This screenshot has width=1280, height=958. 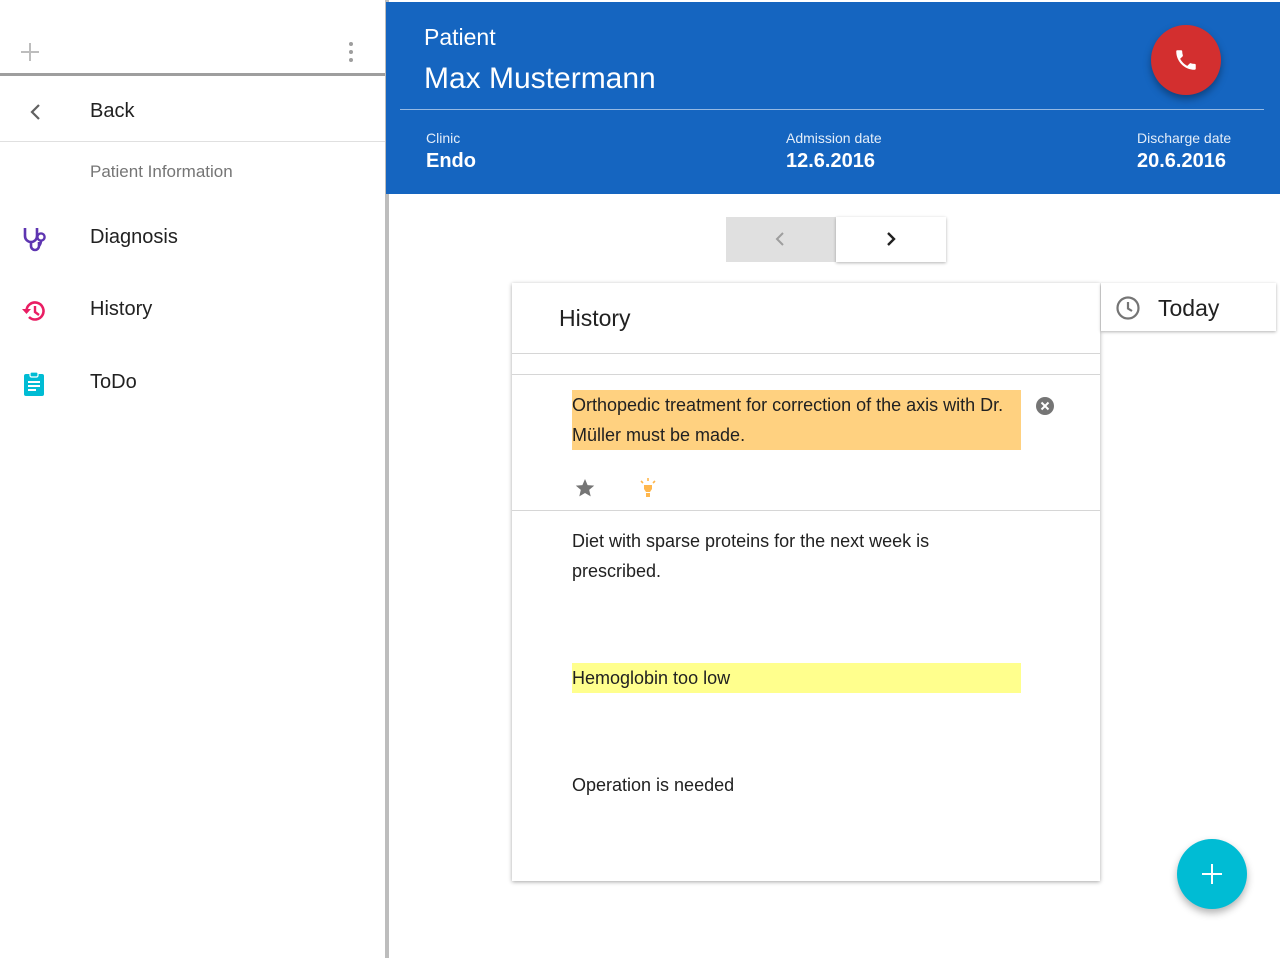 I want to click on sidebar-item-label: ToDo, so click(x=113, y=382).